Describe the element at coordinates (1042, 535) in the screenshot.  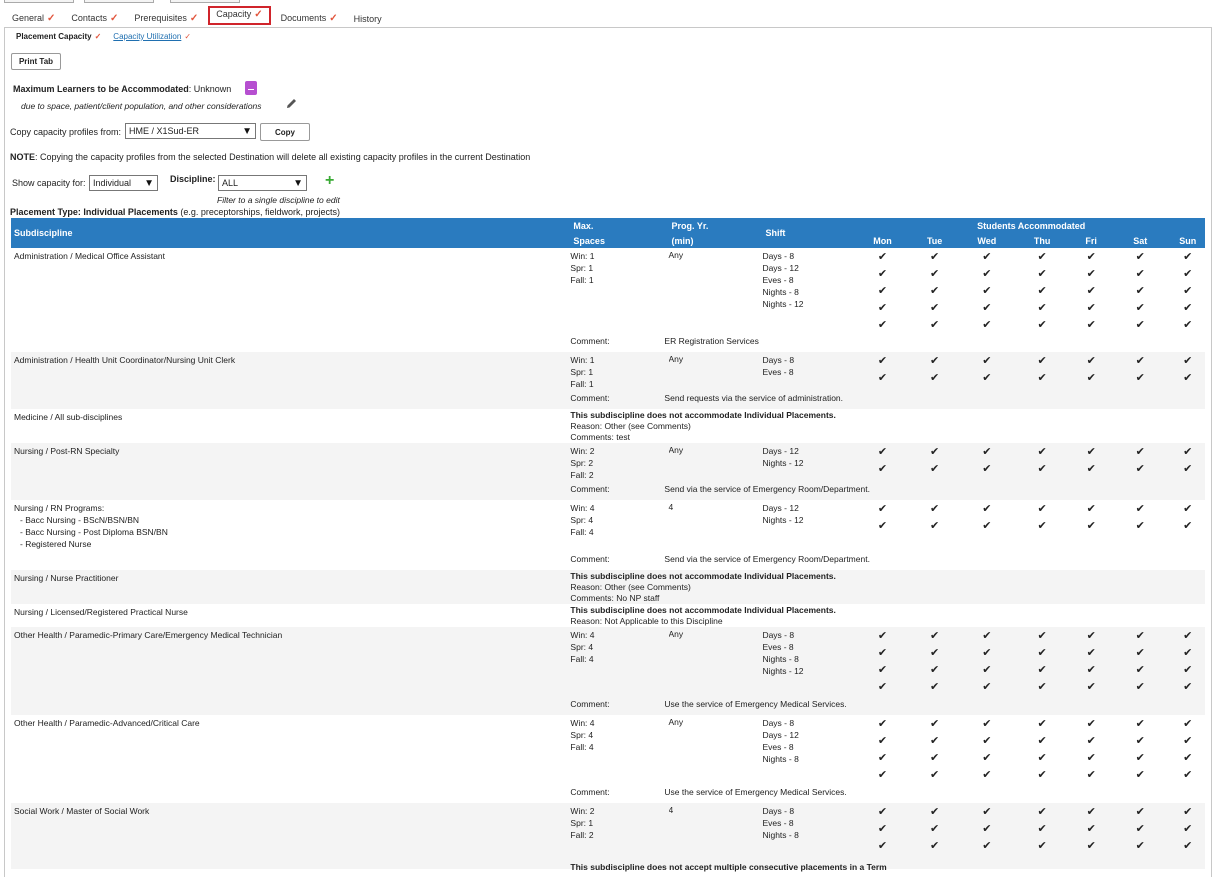
I see `day-cell-thu: ✔ ✔` at that location.